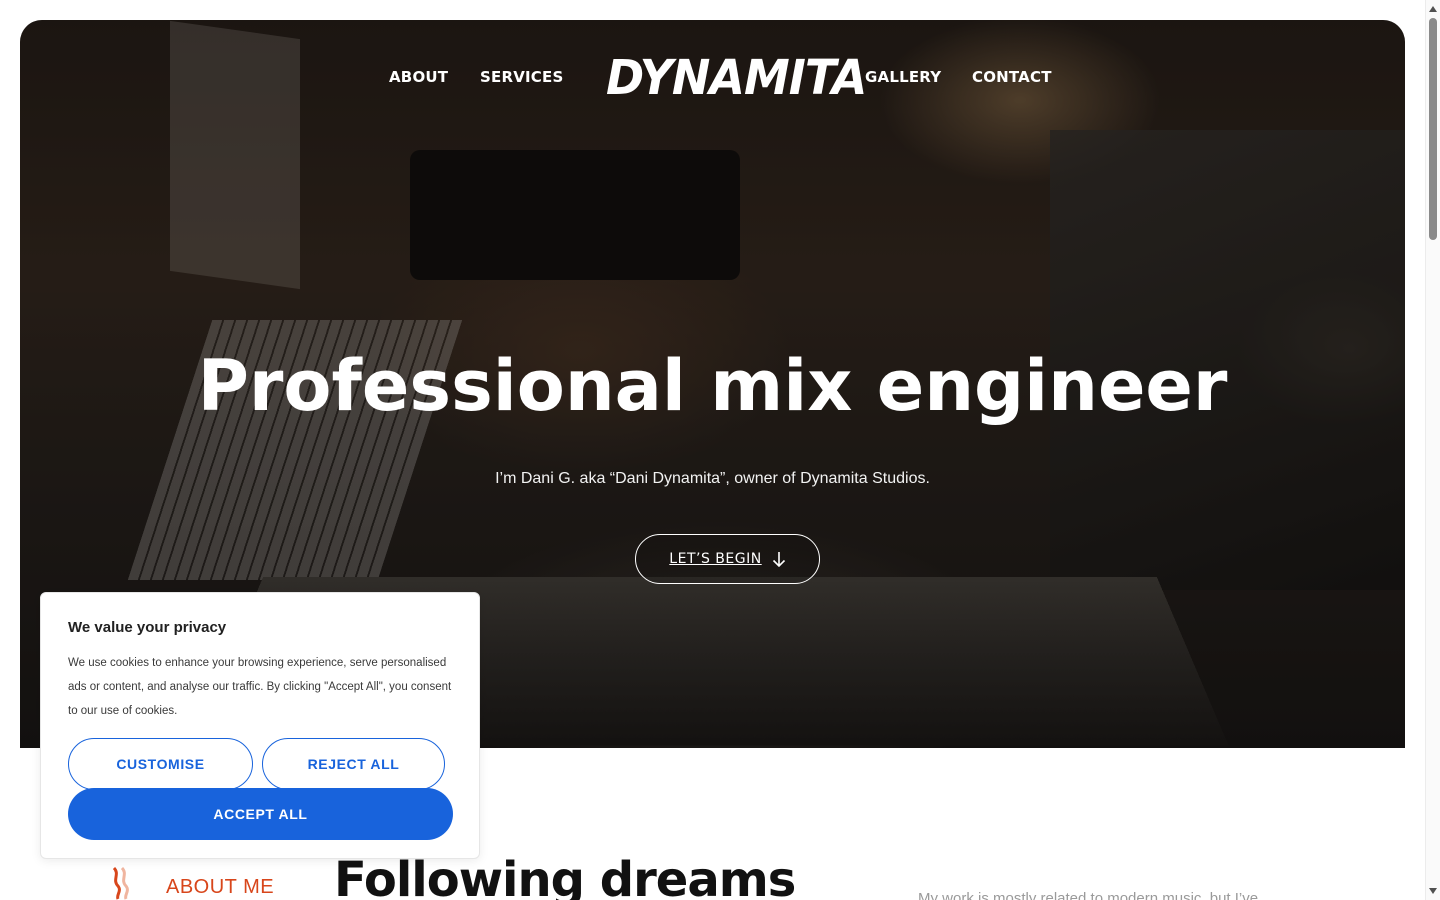 Image resolution: width=1440 pixels, height=900 pixels. I want to click on scroll-up-icon, so click(1433, 9).